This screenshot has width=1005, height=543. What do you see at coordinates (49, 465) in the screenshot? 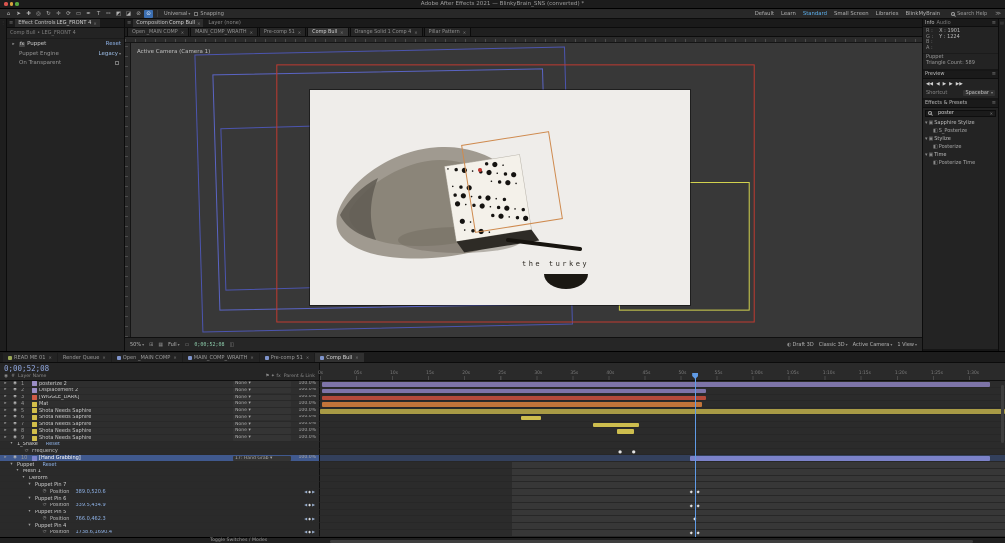
I see `reset-link: Reset` at bounding box center [49, 465].